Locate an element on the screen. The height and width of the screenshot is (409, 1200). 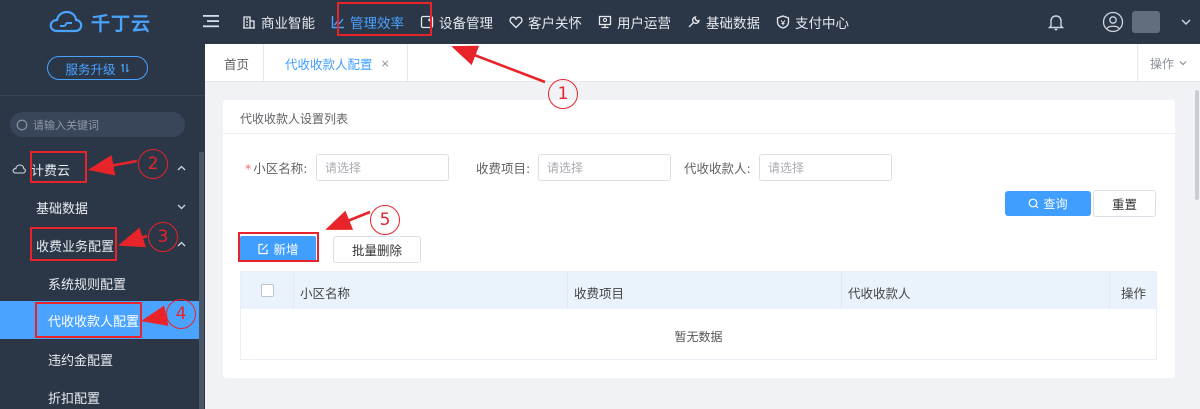
community-name-select is located at coordinates (382, 167).